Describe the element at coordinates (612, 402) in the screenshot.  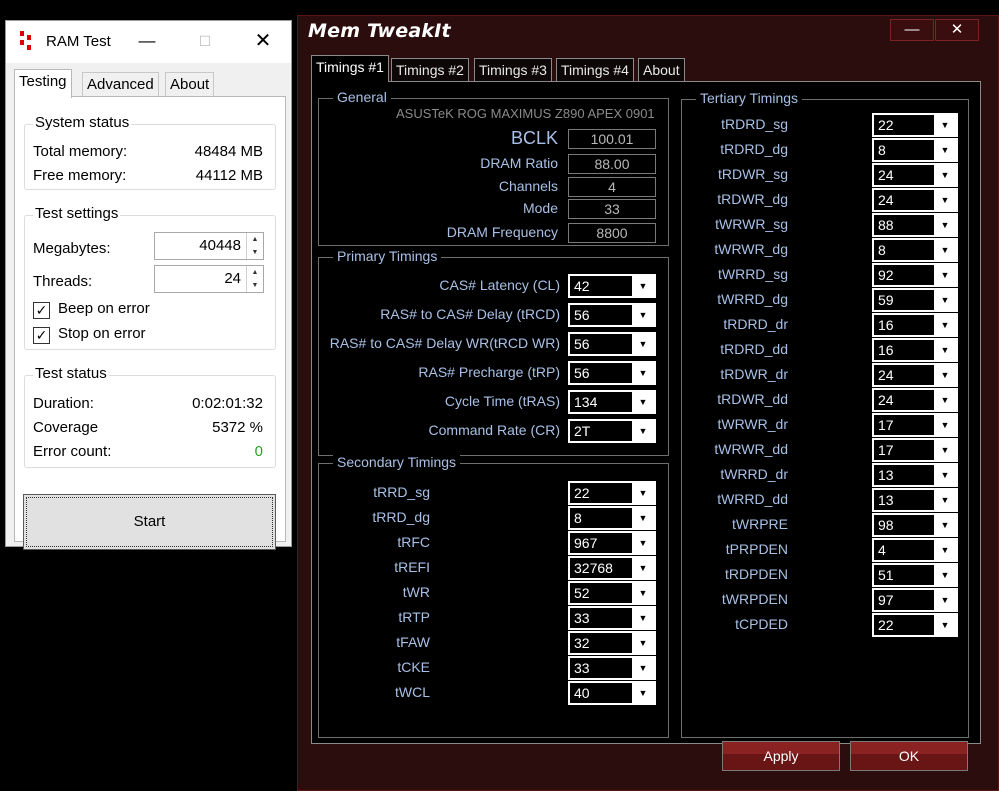
I see `primary-select-4: 134 ▼` at that location.